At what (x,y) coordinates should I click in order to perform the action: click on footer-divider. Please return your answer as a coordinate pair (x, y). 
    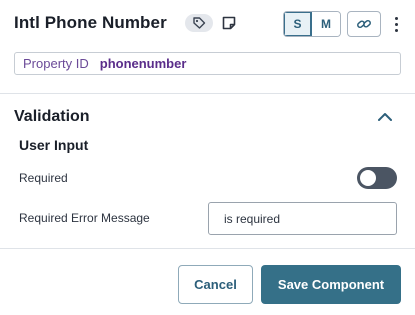
    Looking at the image, I should click on (207, 248).